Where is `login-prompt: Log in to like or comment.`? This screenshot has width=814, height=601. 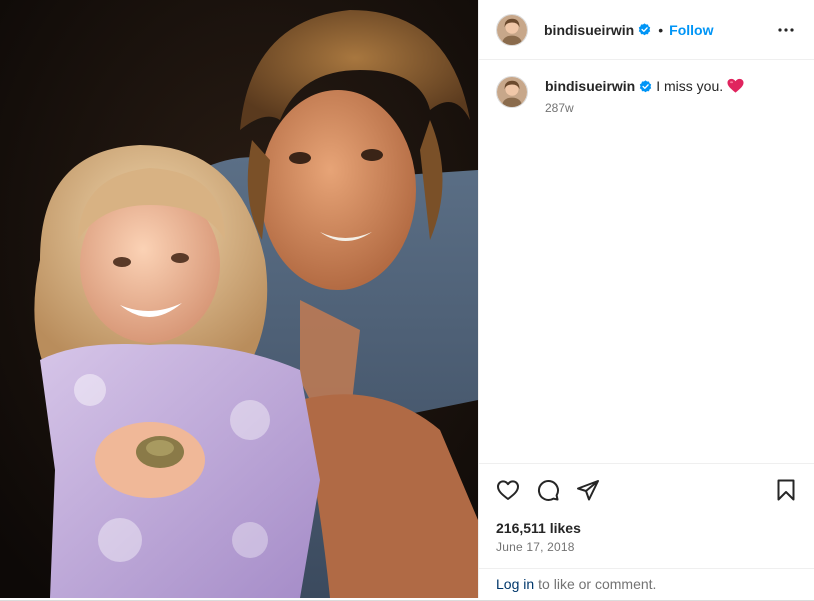 login-prompt: Log in to like or comment. is located at coordinates (646, 583).